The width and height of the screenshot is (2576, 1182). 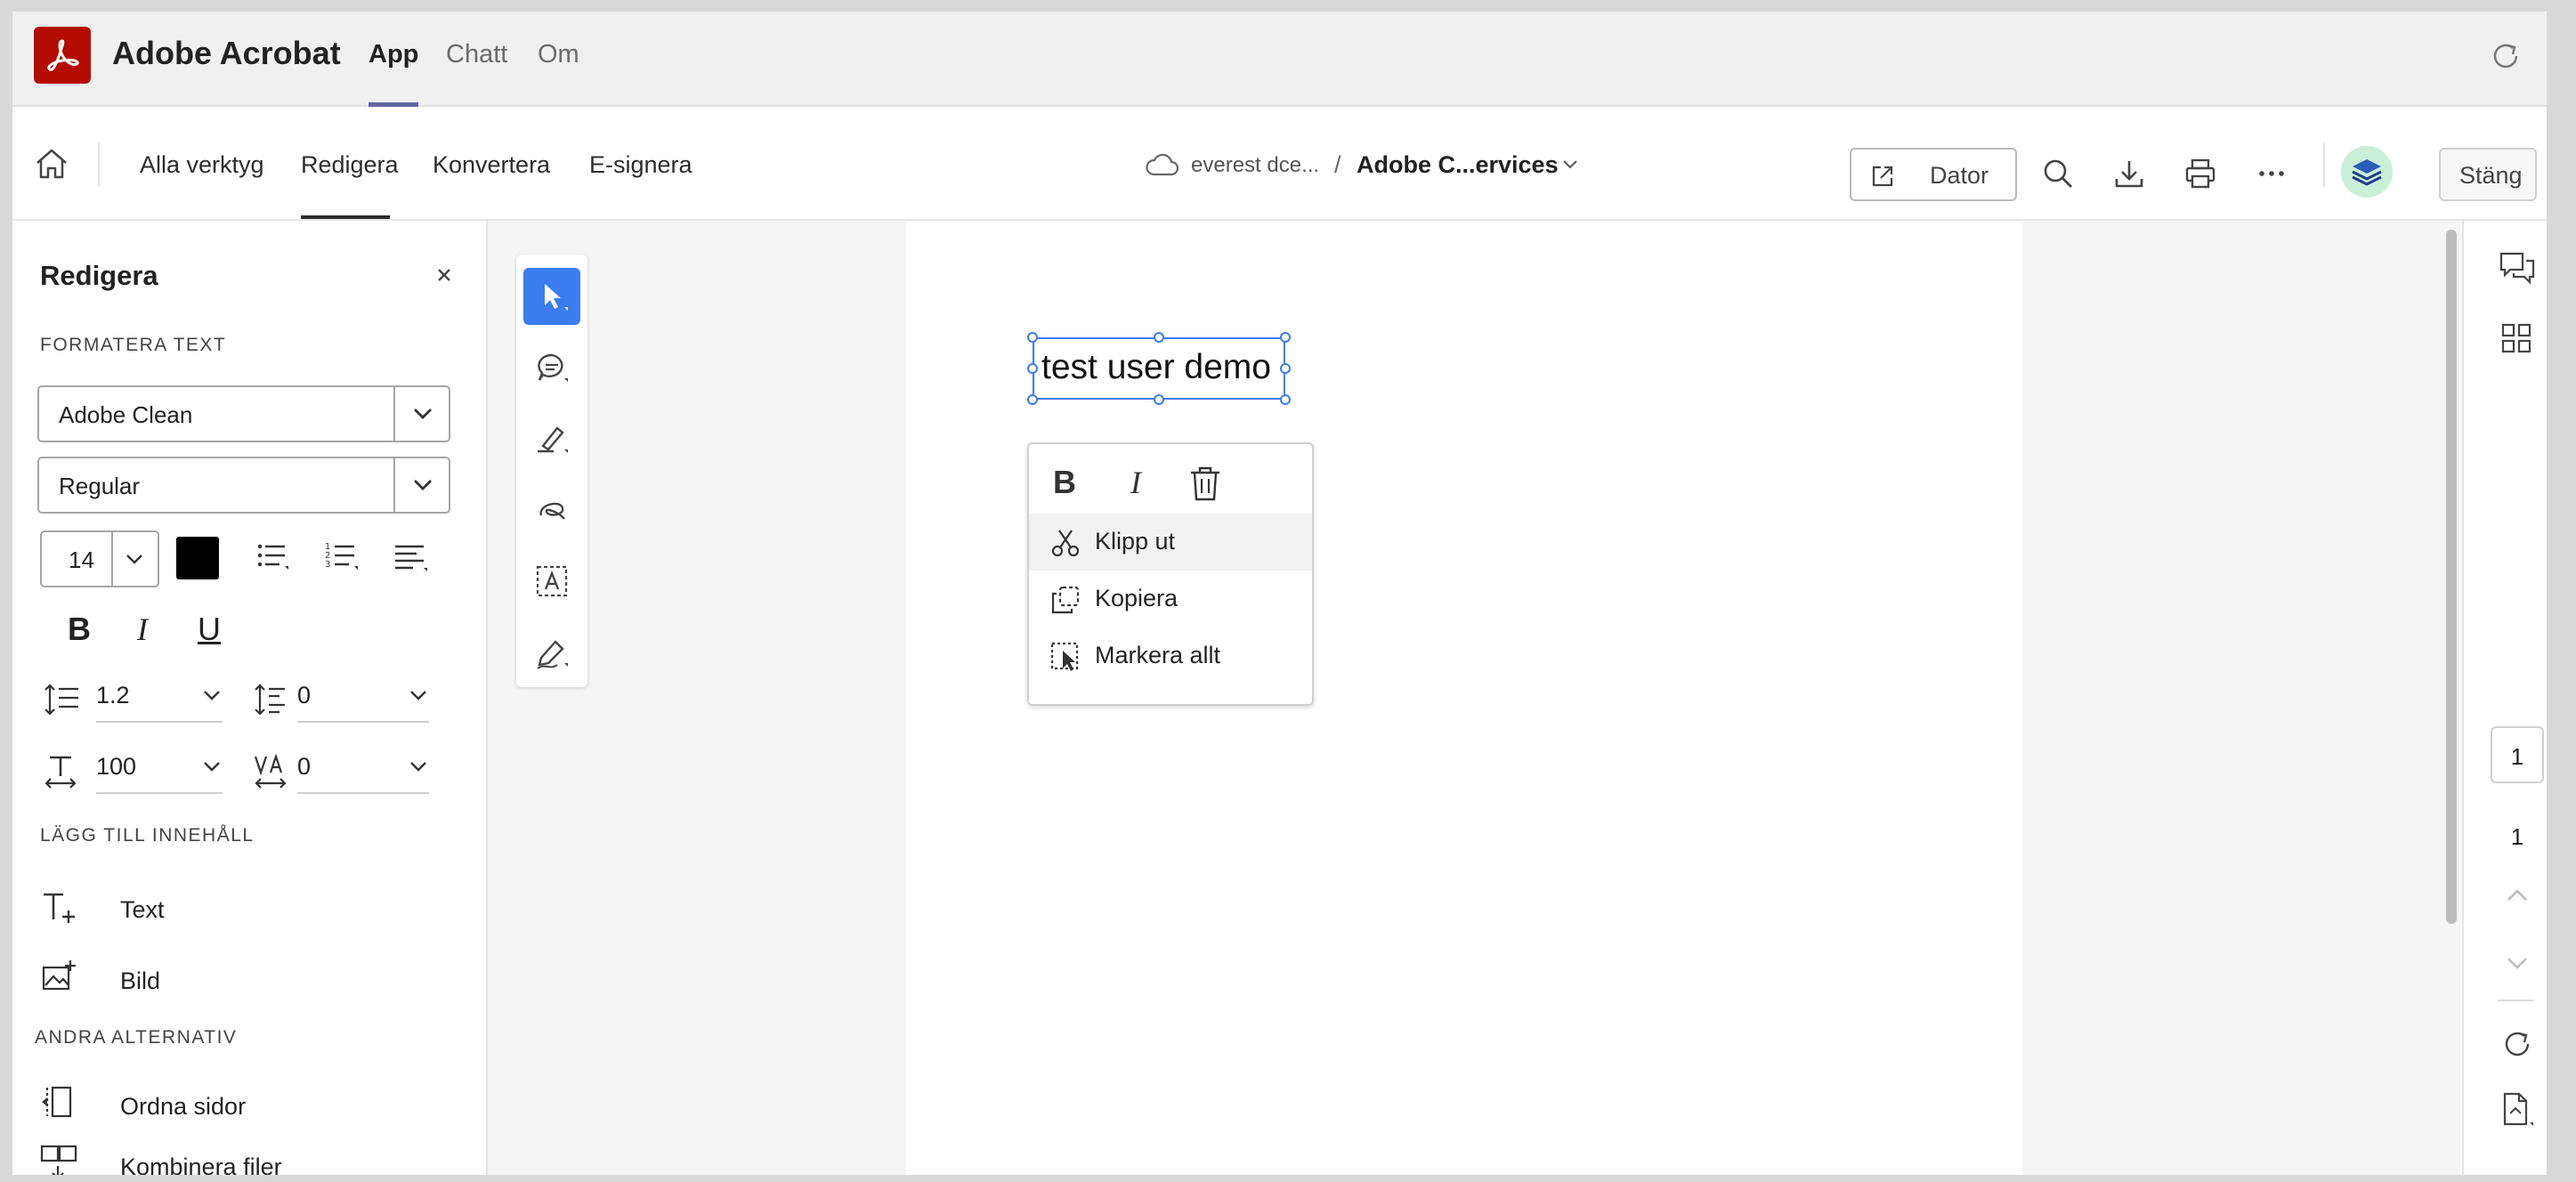 I want to click on thumbnails-grid-icon, so click(x=2517, y=339).